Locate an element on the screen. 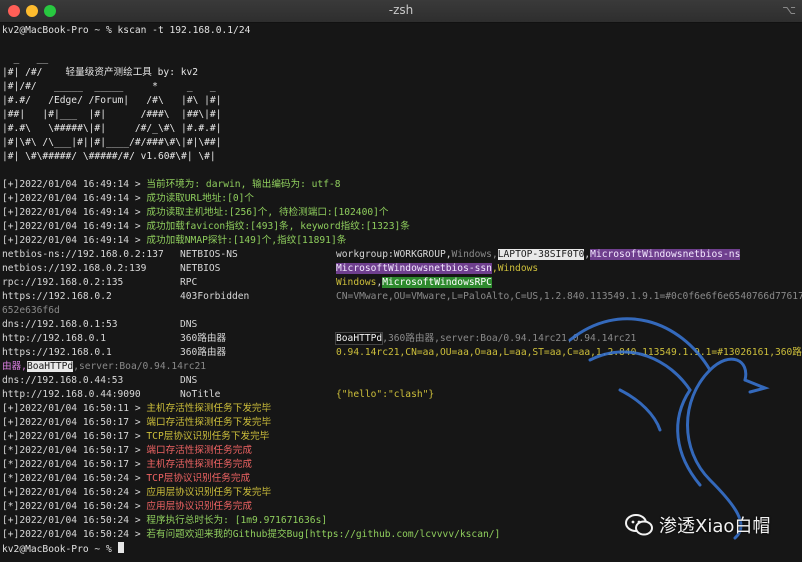  log-line: [+]2022/01/04 16:50:17 > TCP层协议识别任务下发完毕 is located at coordinates (135, 437).